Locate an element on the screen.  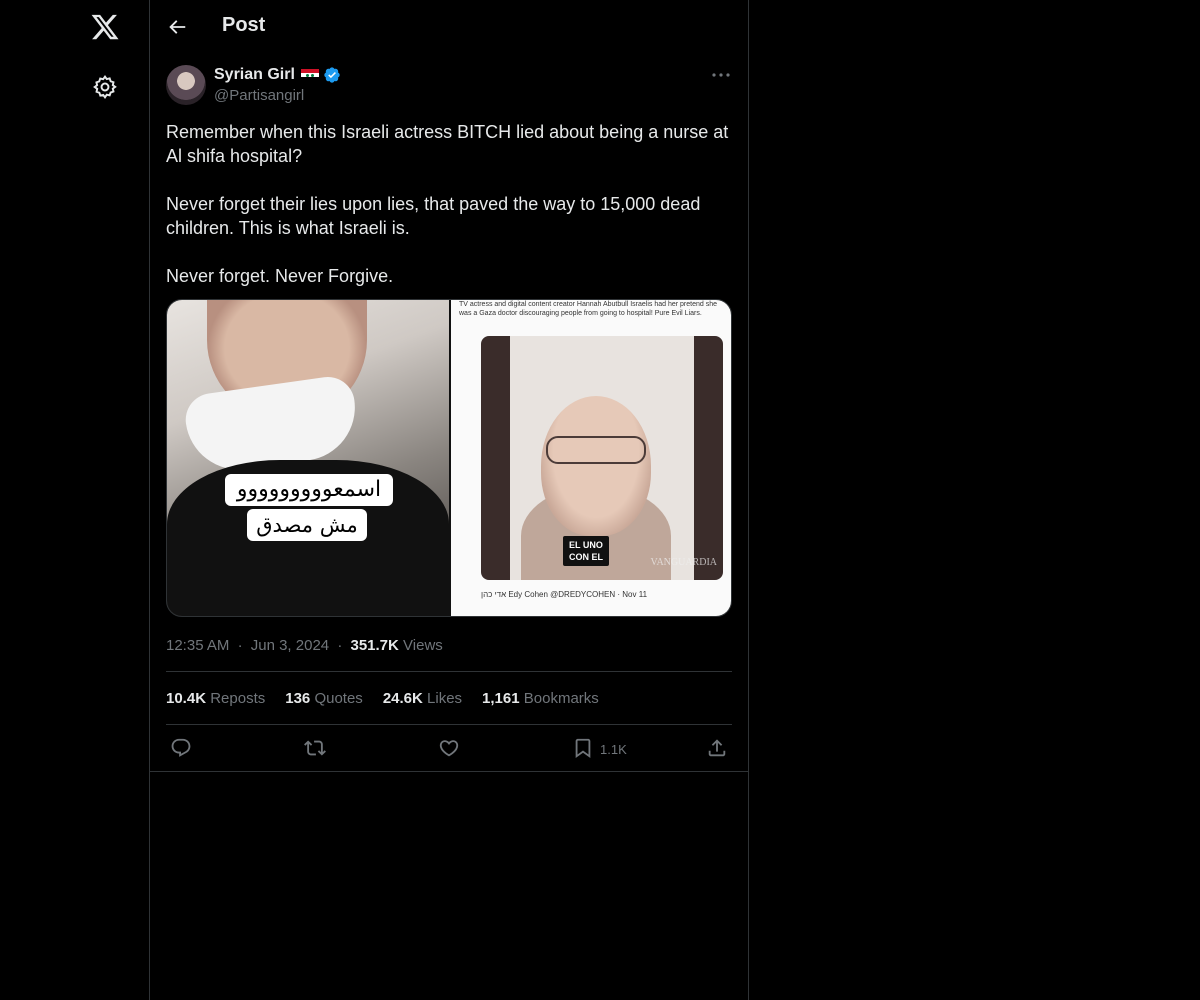
bookmarks-stat: 1,161 Bookmarks is located at coordinates (540, 698).